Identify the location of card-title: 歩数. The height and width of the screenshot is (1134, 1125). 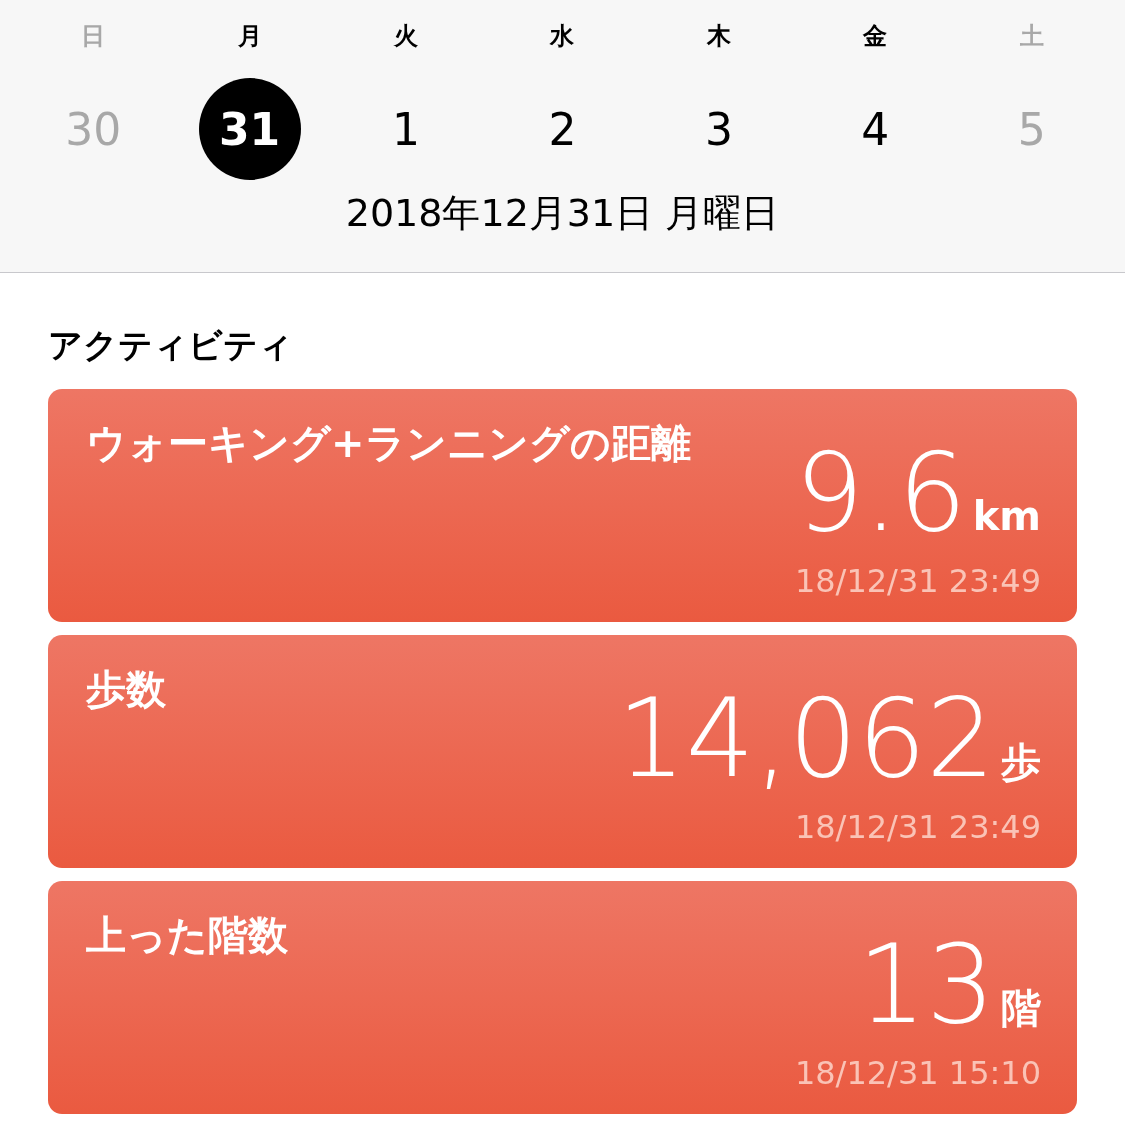
(126, 689).